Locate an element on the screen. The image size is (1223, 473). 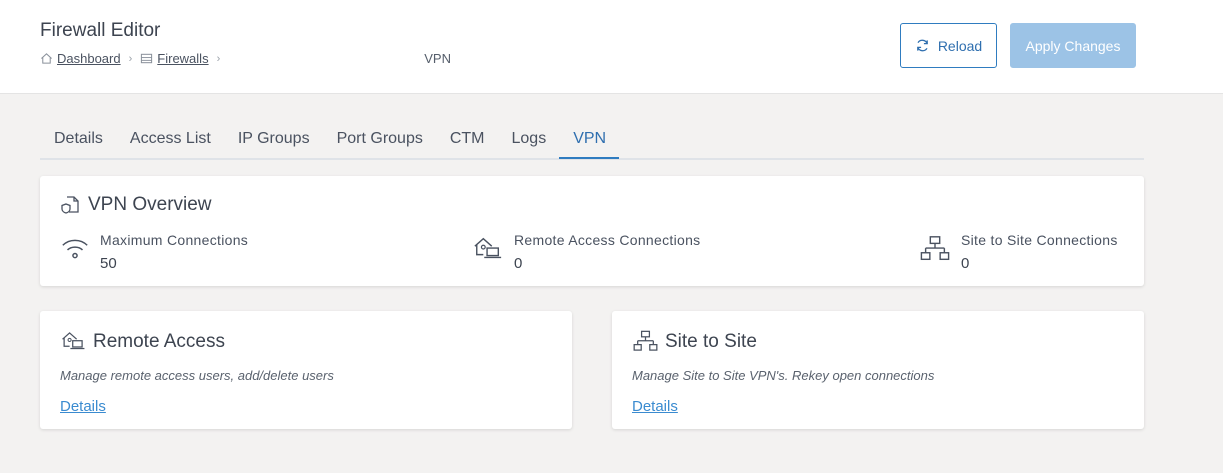
remote-access-heading: Remote Access is located at coordinates (142, 341).